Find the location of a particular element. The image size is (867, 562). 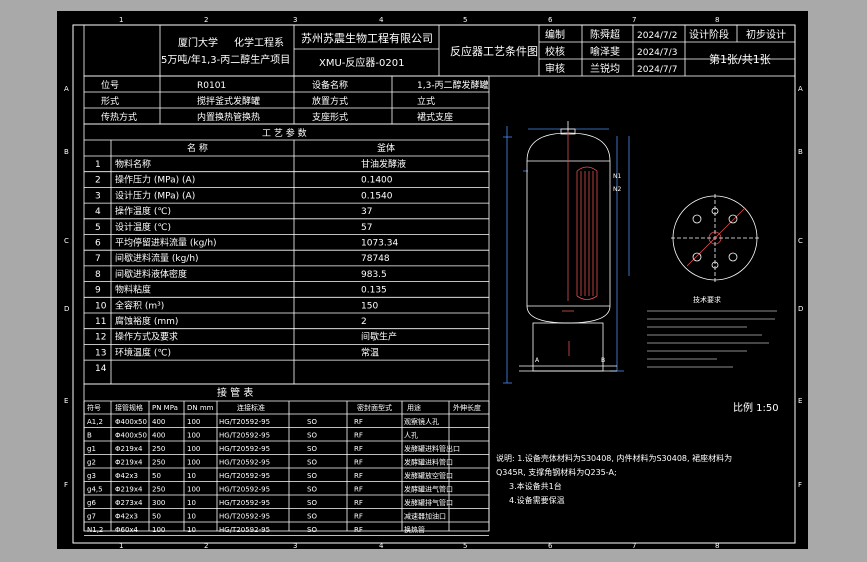

param-value: 1073.34 is located at coordinates (379, 244).